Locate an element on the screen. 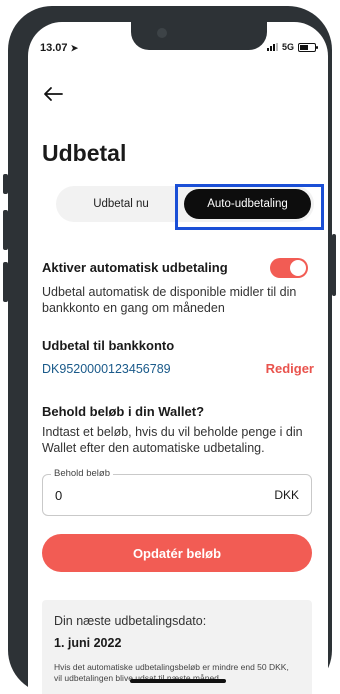  edit-bank-link: Rediger is located at coordinates (290, 368).